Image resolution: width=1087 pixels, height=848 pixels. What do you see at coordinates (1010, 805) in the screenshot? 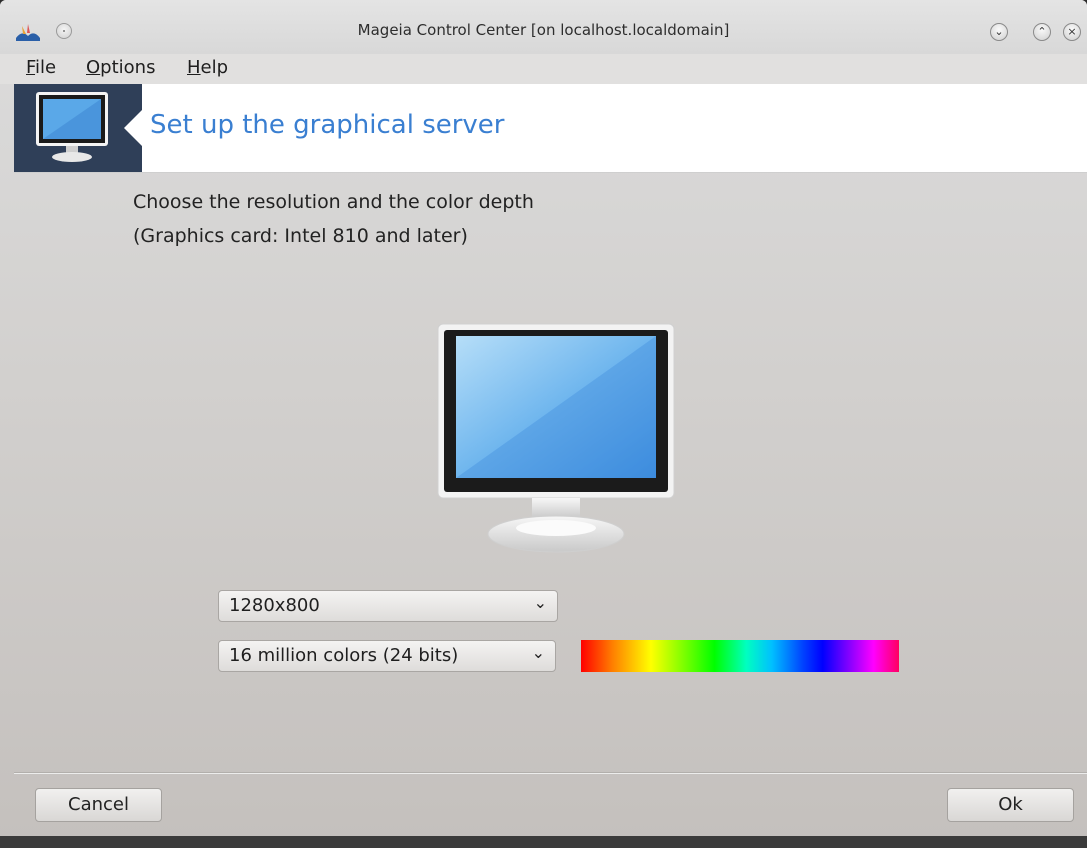
I see `ok-button: Ok` at bounding box center [1010, 805].